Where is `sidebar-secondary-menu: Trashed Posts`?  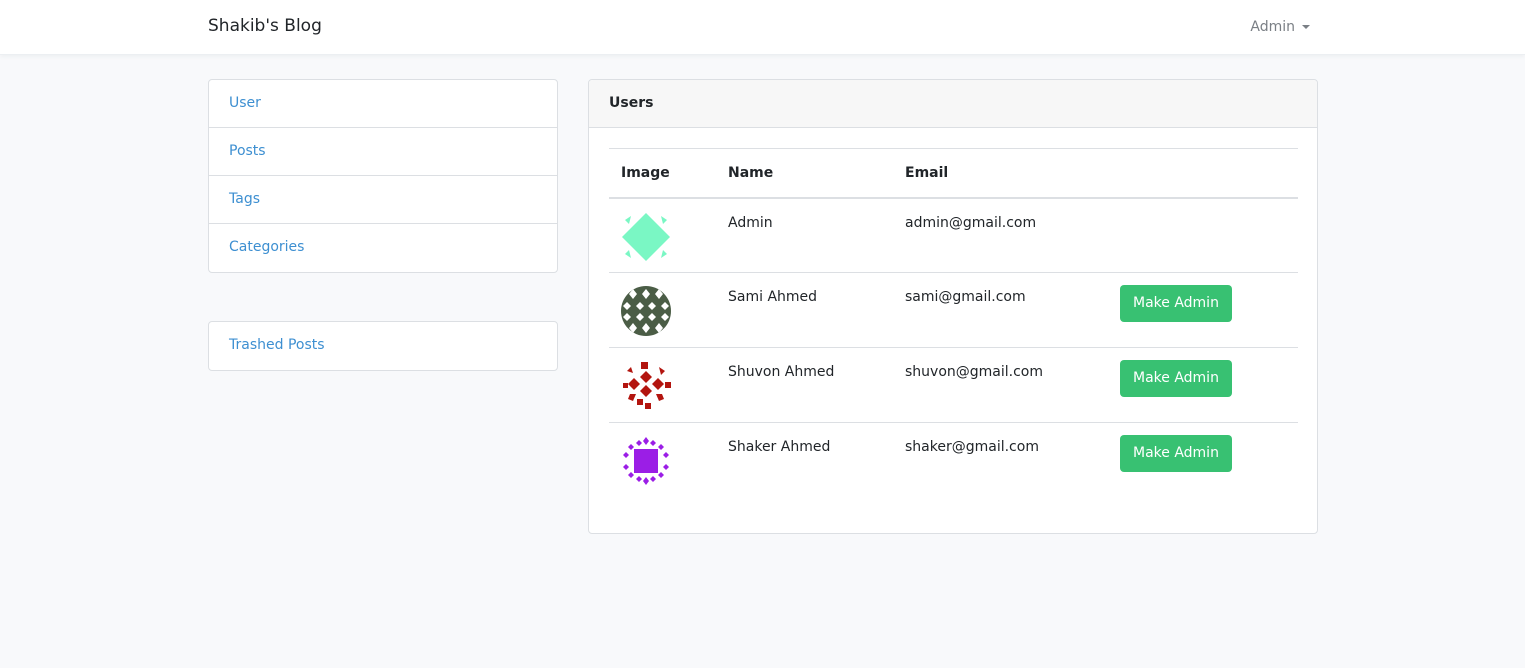
sidebar-secondary-menu: Trashed Posts is located at coordinates (383, 346).